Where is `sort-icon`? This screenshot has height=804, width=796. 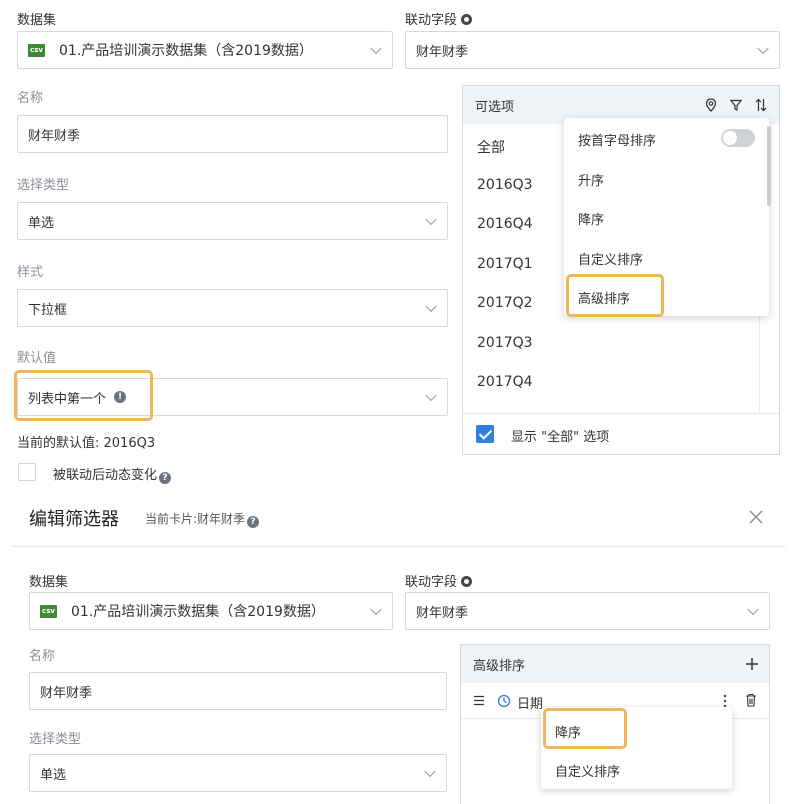
sort-icon is located at coordinates (761, 105).